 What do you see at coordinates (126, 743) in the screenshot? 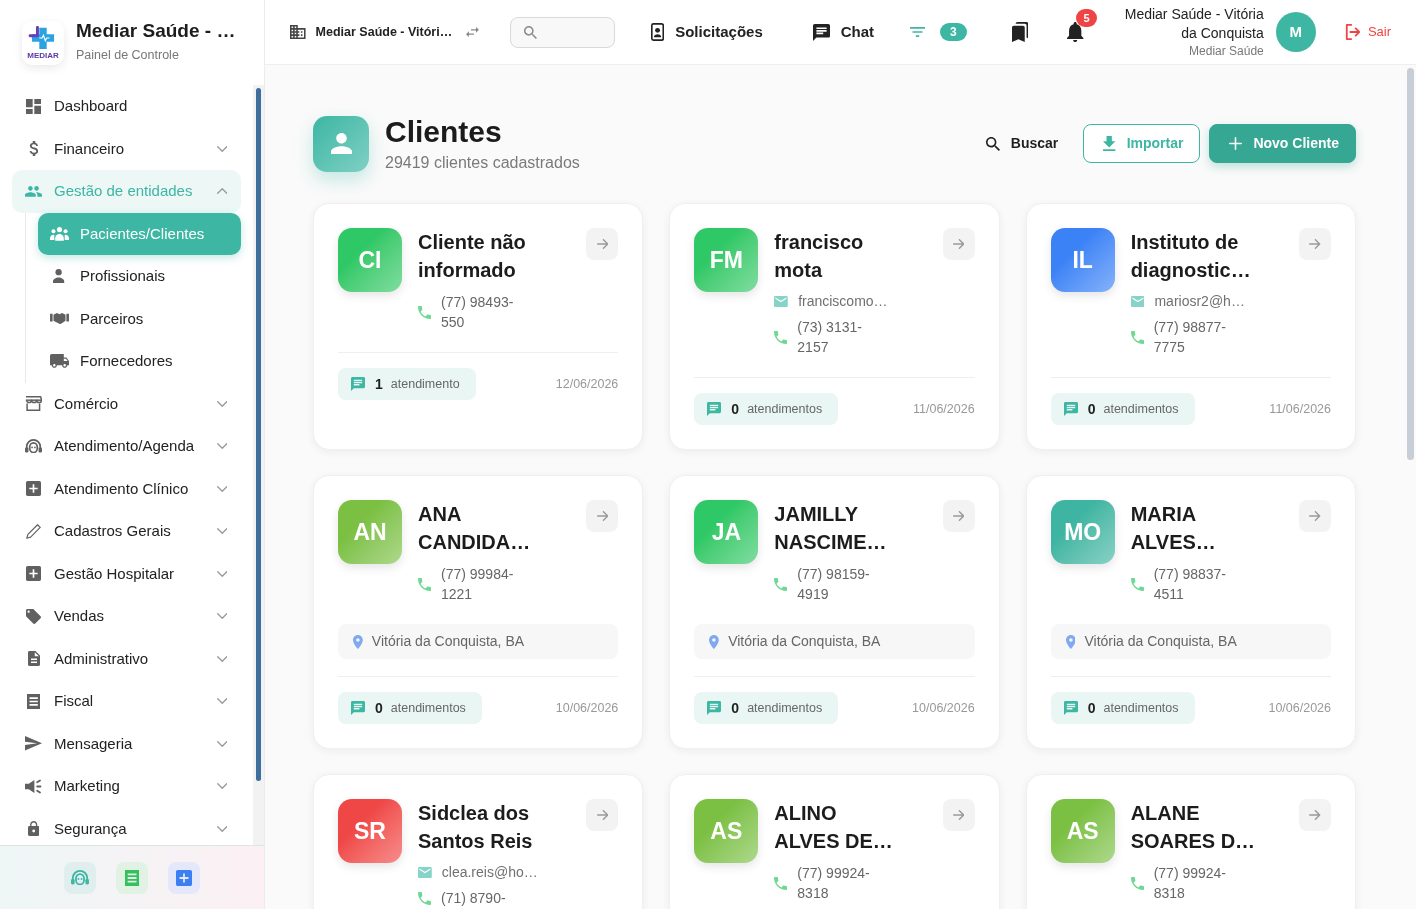
I see `sidebar-item: Mensageria` at bounding box center [126, 743].